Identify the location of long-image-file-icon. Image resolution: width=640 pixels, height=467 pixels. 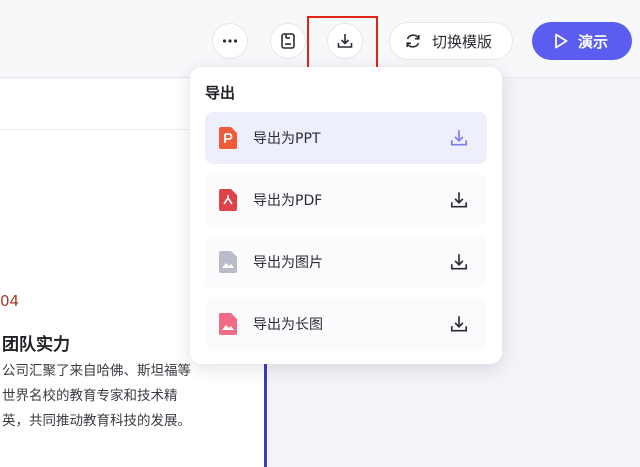
(228, 324).